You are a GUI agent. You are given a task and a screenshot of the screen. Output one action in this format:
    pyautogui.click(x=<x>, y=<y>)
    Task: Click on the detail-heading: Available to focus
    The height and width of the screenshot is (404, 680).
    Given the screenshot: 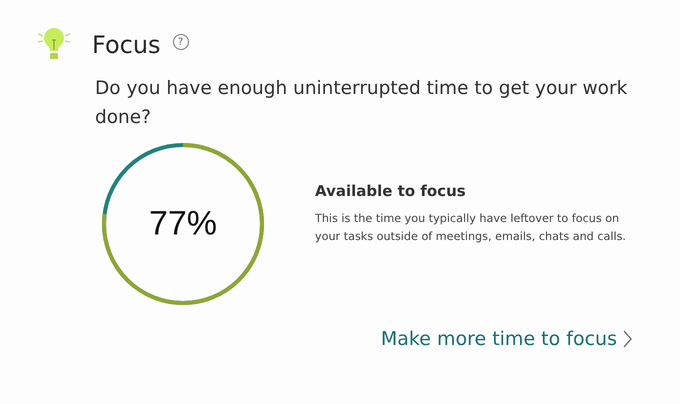 What is the action you would take?
    pyautogui.click(x=391, y=191)
    